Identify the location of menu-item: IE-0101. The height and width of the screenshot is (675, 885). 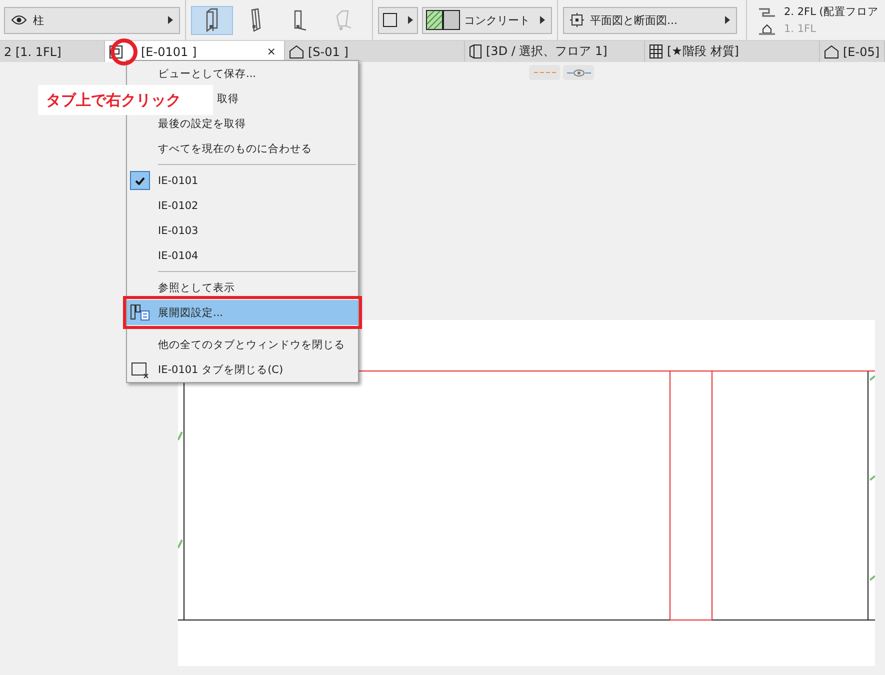
(242, 180).